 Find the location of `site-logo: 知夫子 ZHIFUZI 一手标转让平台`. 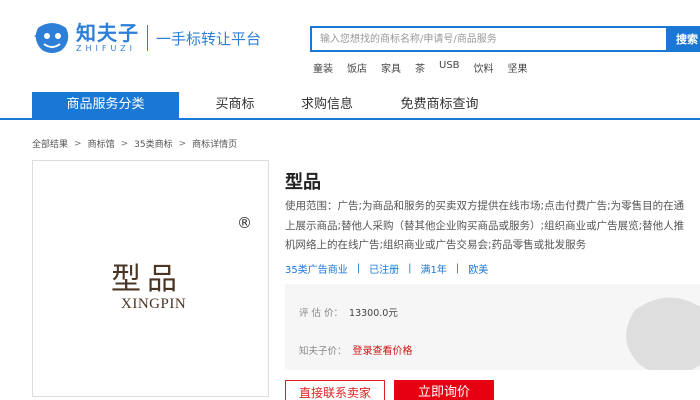

site-logo: 知夫子 ZHIFUZI 一手标转让平台 is located at coordinates (146, 38).